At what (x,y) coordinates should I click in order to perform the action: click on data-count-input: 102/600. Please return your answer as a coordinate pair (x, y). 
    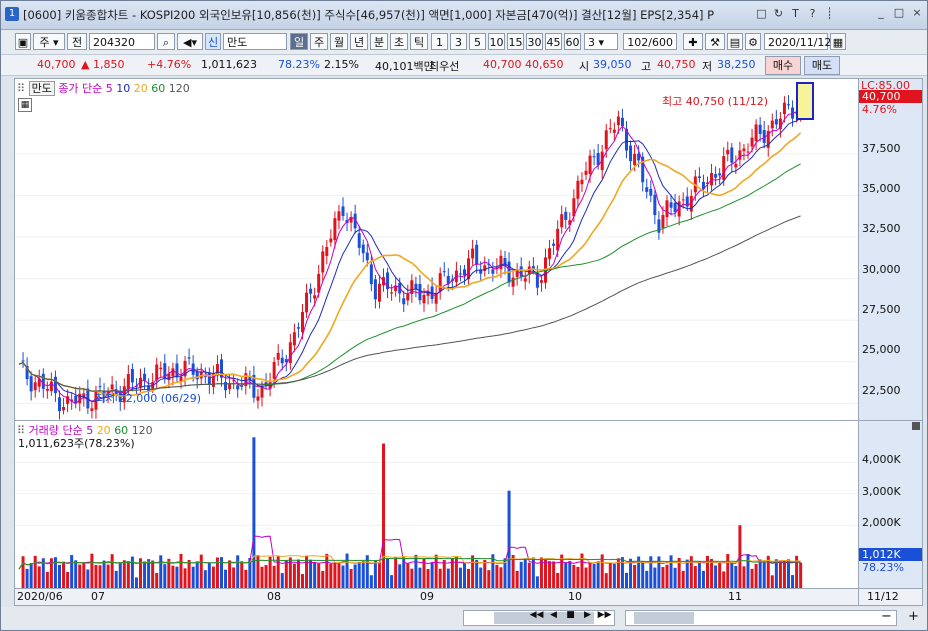
    Looking at the image, I should click on (650, 41).